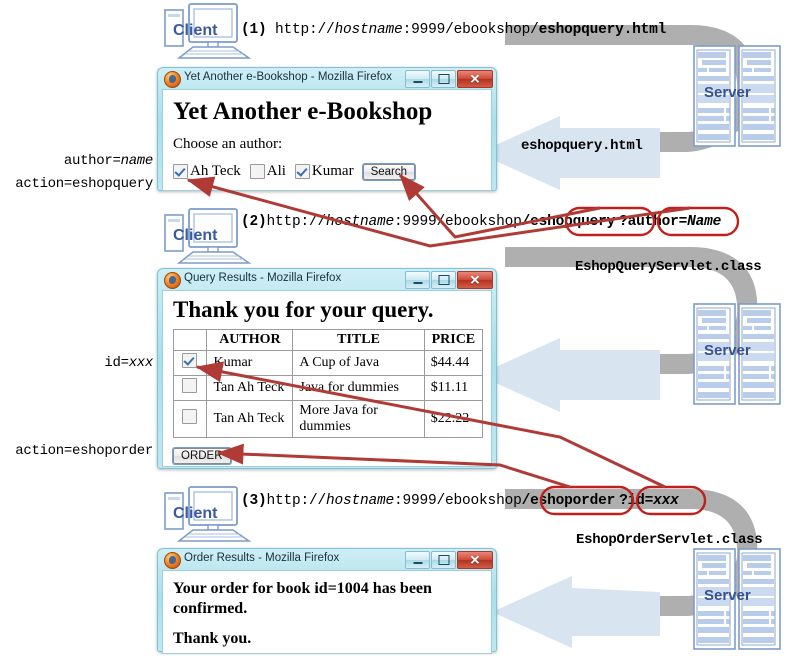  I want to click on table-row: Tan Ah Teck More Java for dummies $22.22, so click(328, 419).